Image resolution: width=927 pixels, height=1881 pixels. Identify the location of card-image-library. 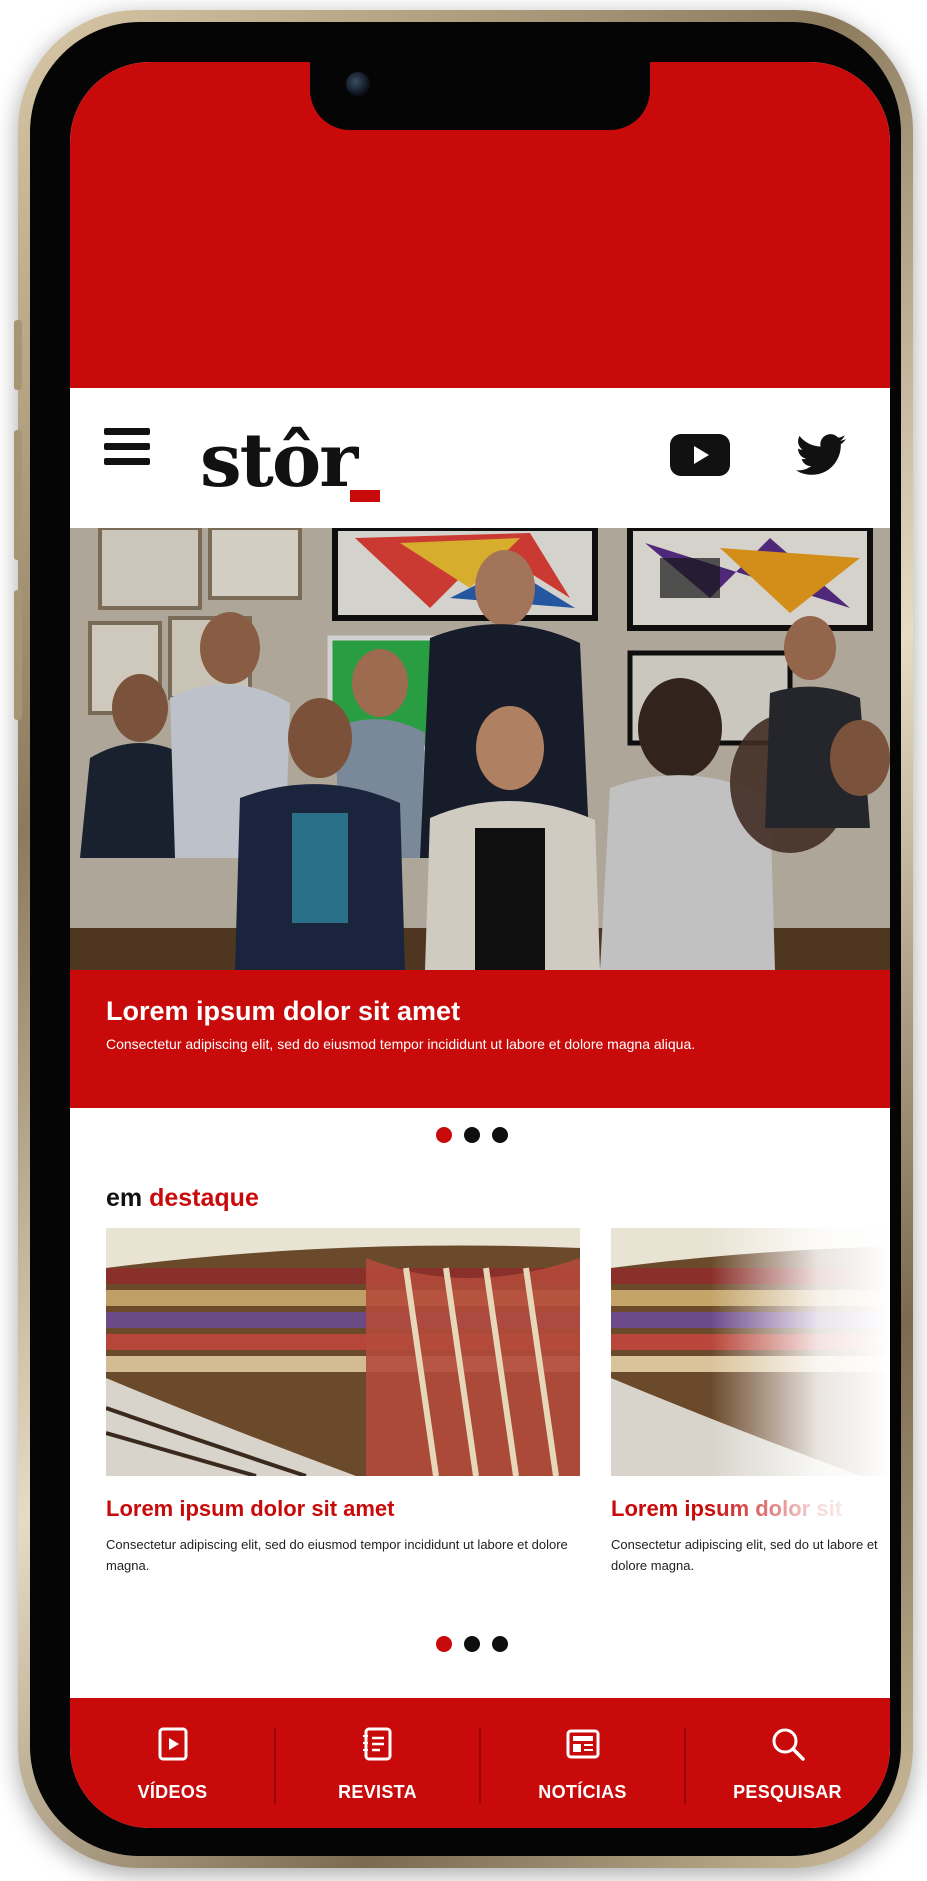
(343, 1352).